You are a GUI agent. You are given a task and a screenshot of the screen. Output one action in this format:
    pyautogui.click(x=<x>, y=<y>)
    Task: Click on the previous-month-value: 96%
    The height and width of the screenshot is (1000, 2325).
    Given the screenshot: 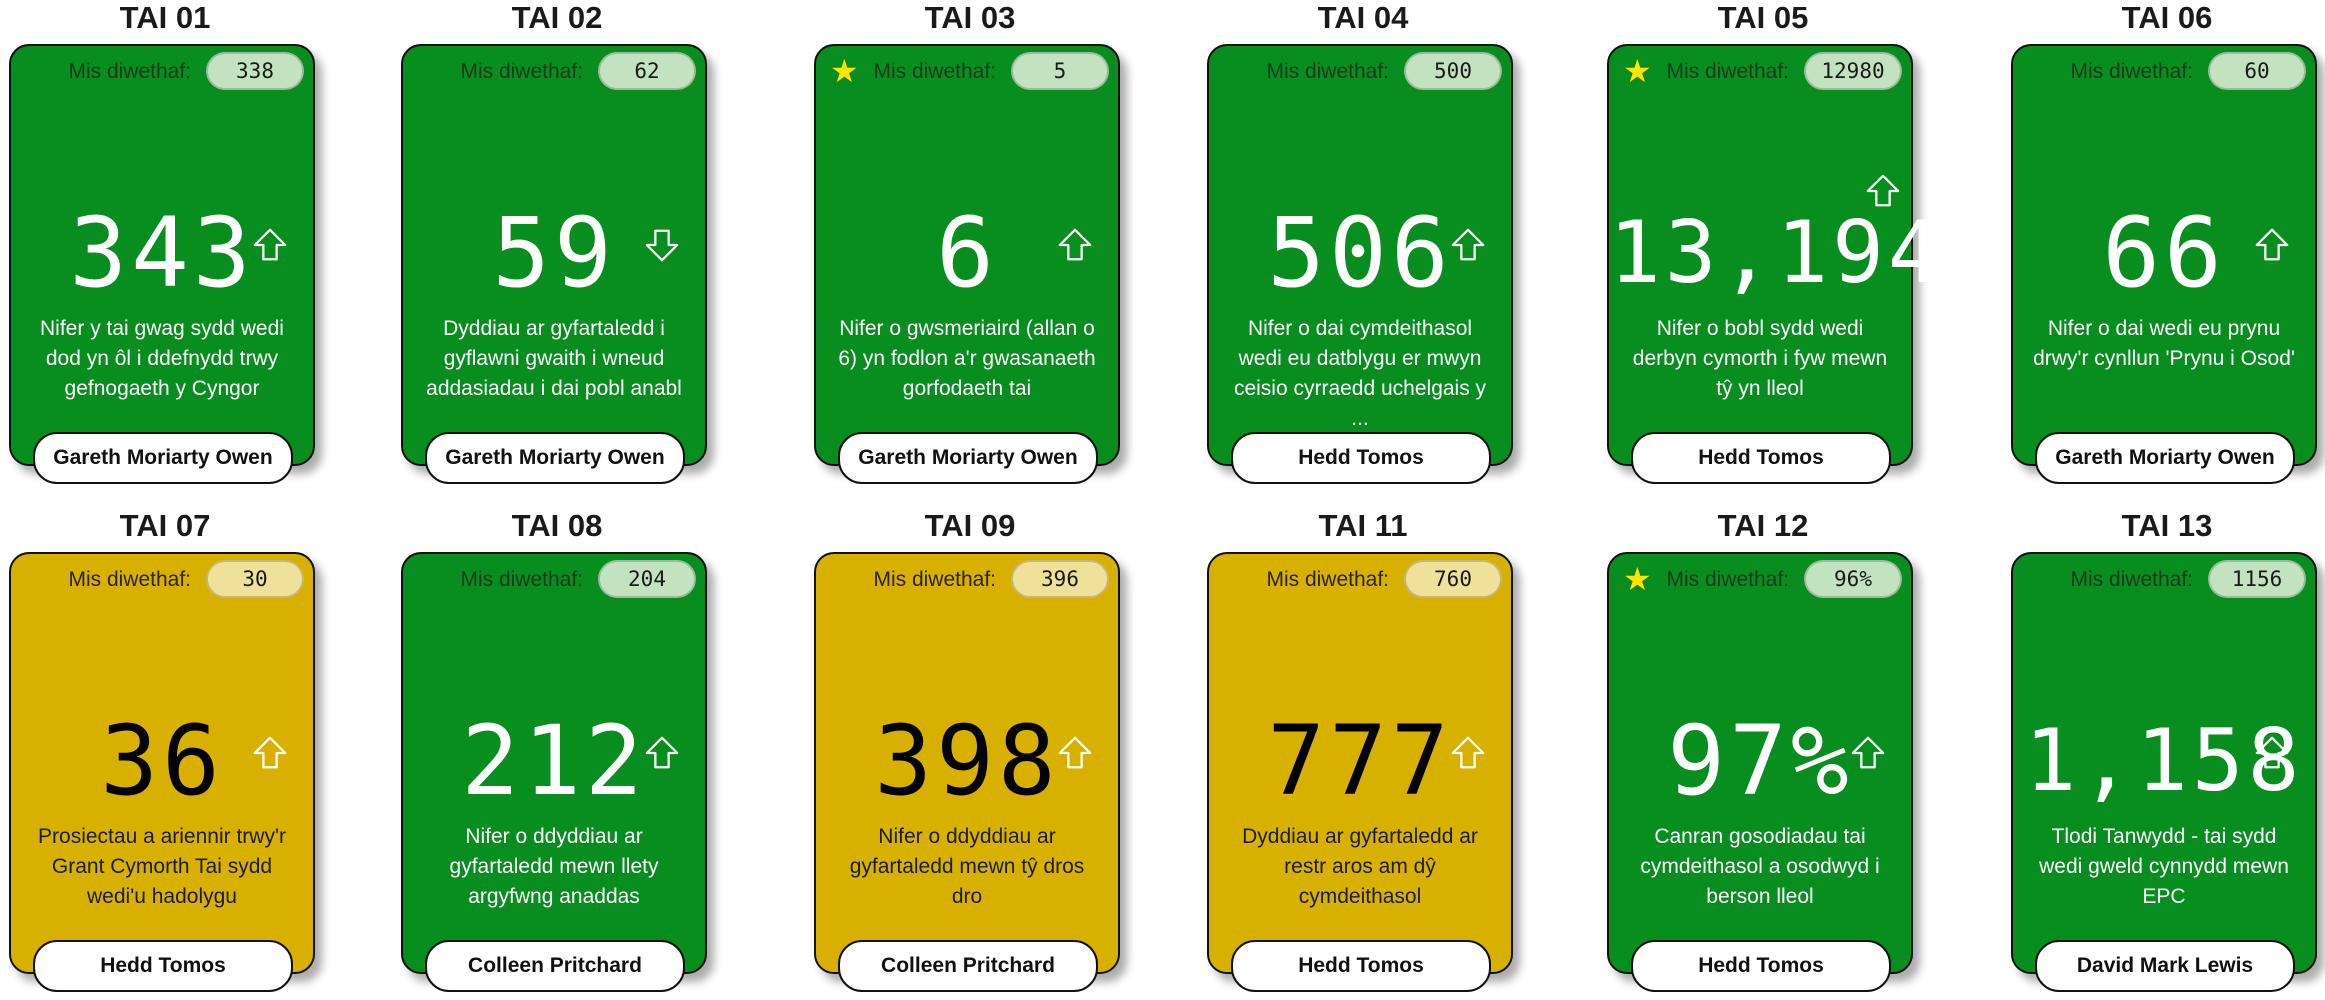 What is the action you would take?
    pyautogui.click(x=1853, y=579)
    